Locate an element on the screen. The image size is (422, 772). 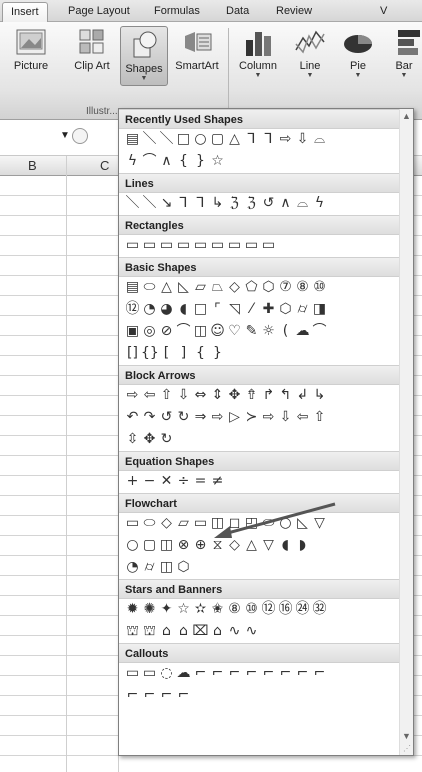
shape-icon: ◖ is located at coordinates (285, 545).